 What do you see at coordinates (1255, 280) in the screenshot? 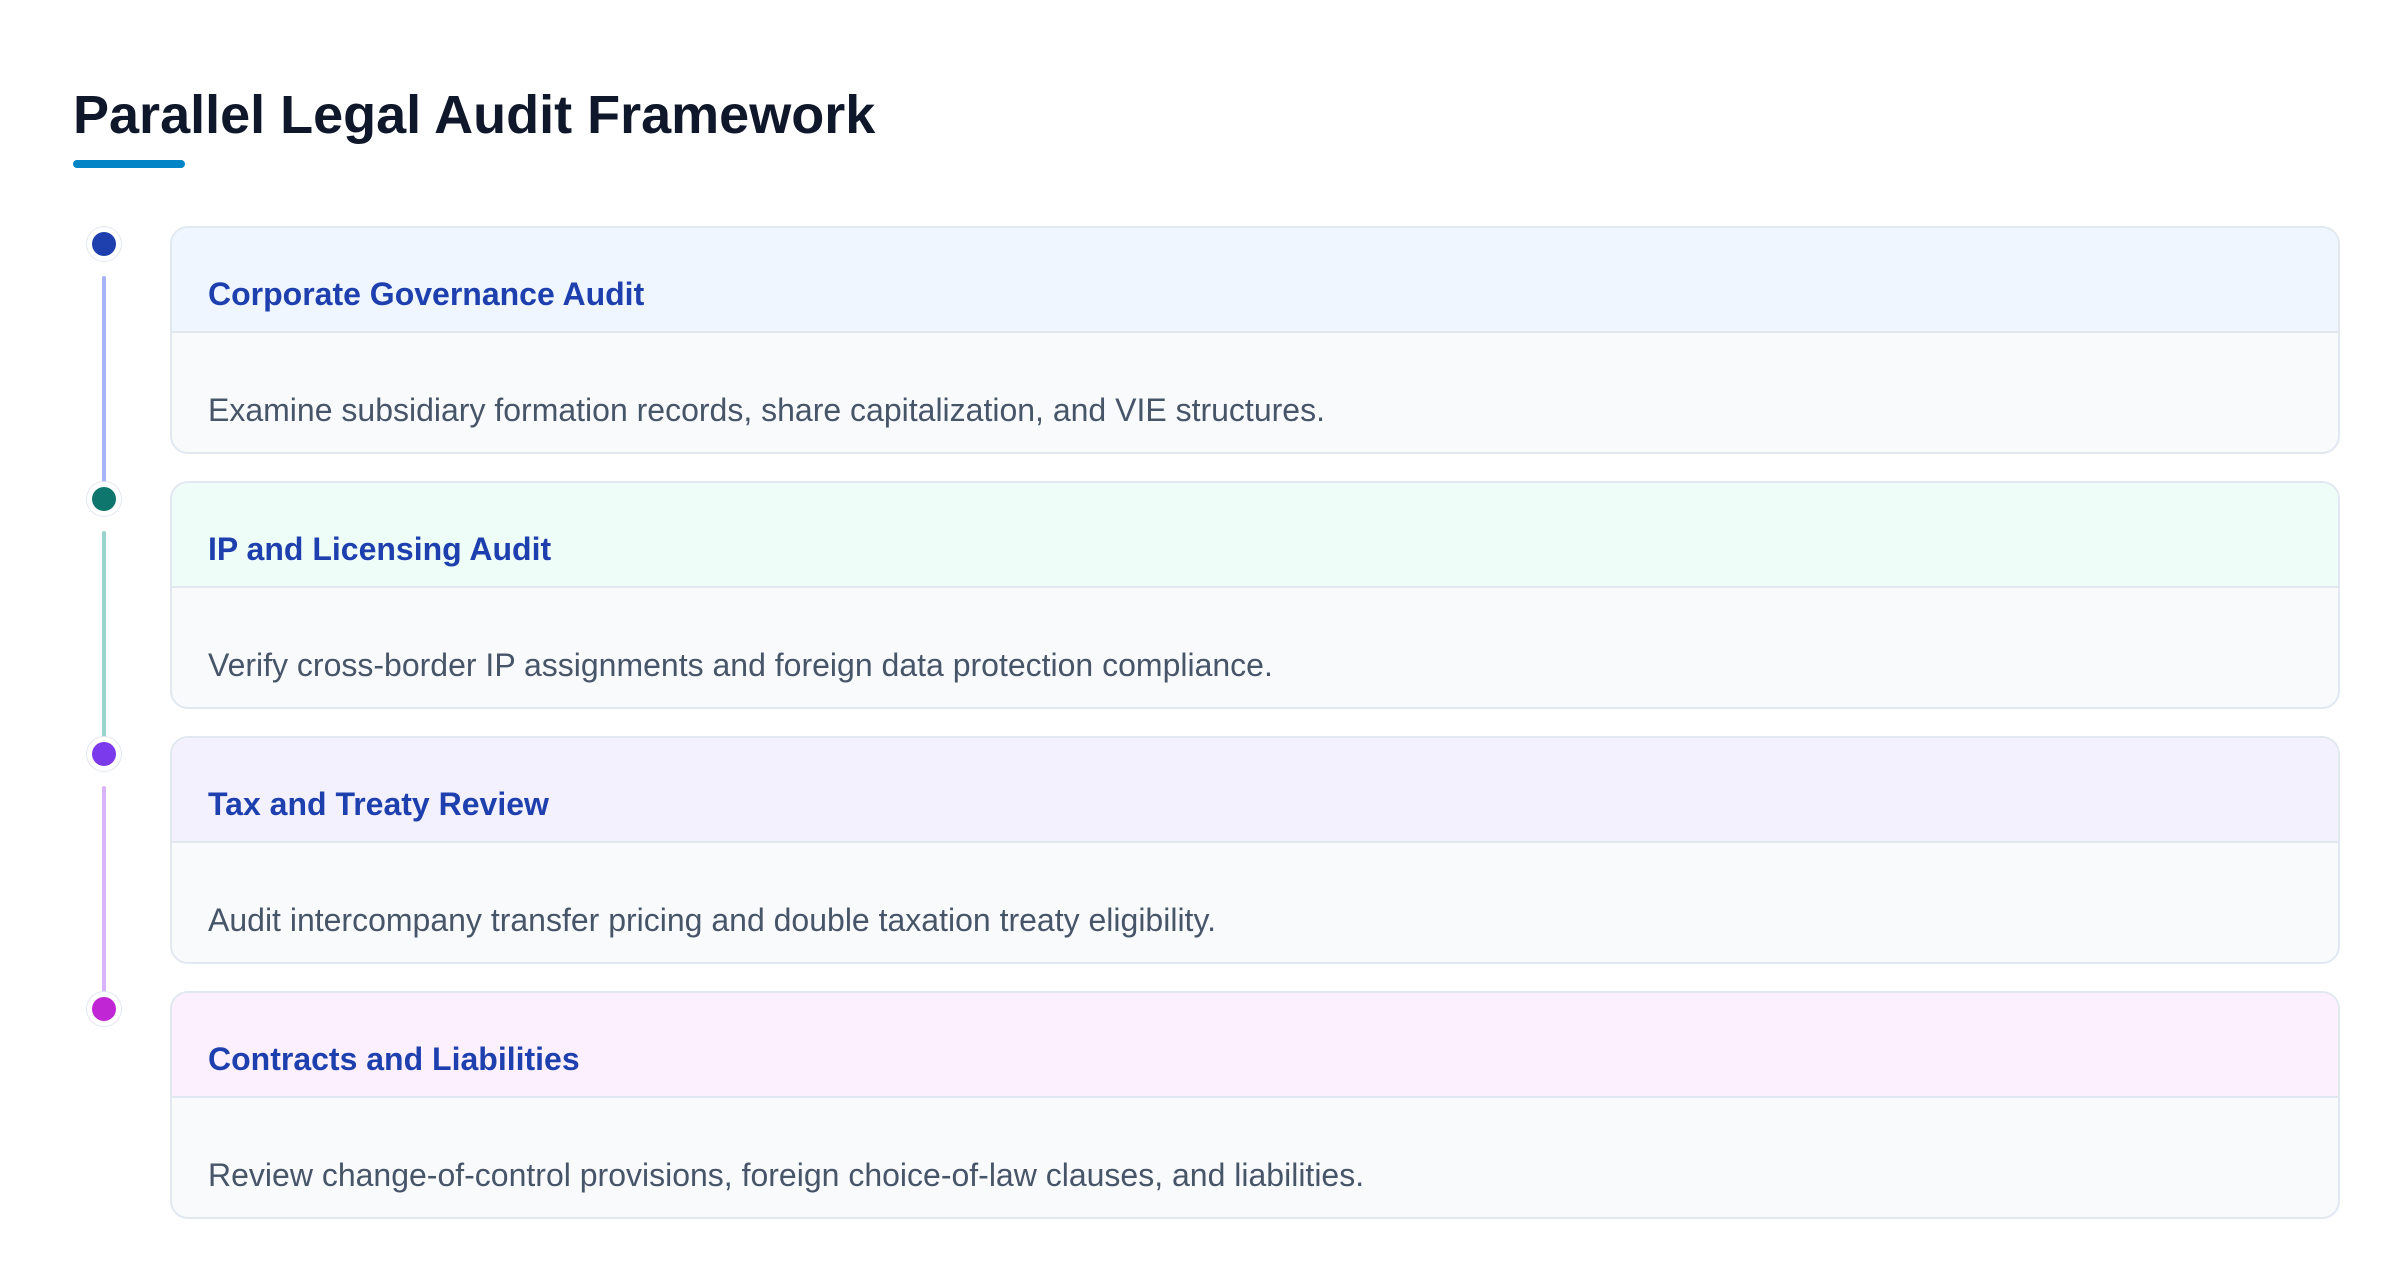
I see `step-card-header: Corporate Governance Audit` at bounding box center [1255, 280].